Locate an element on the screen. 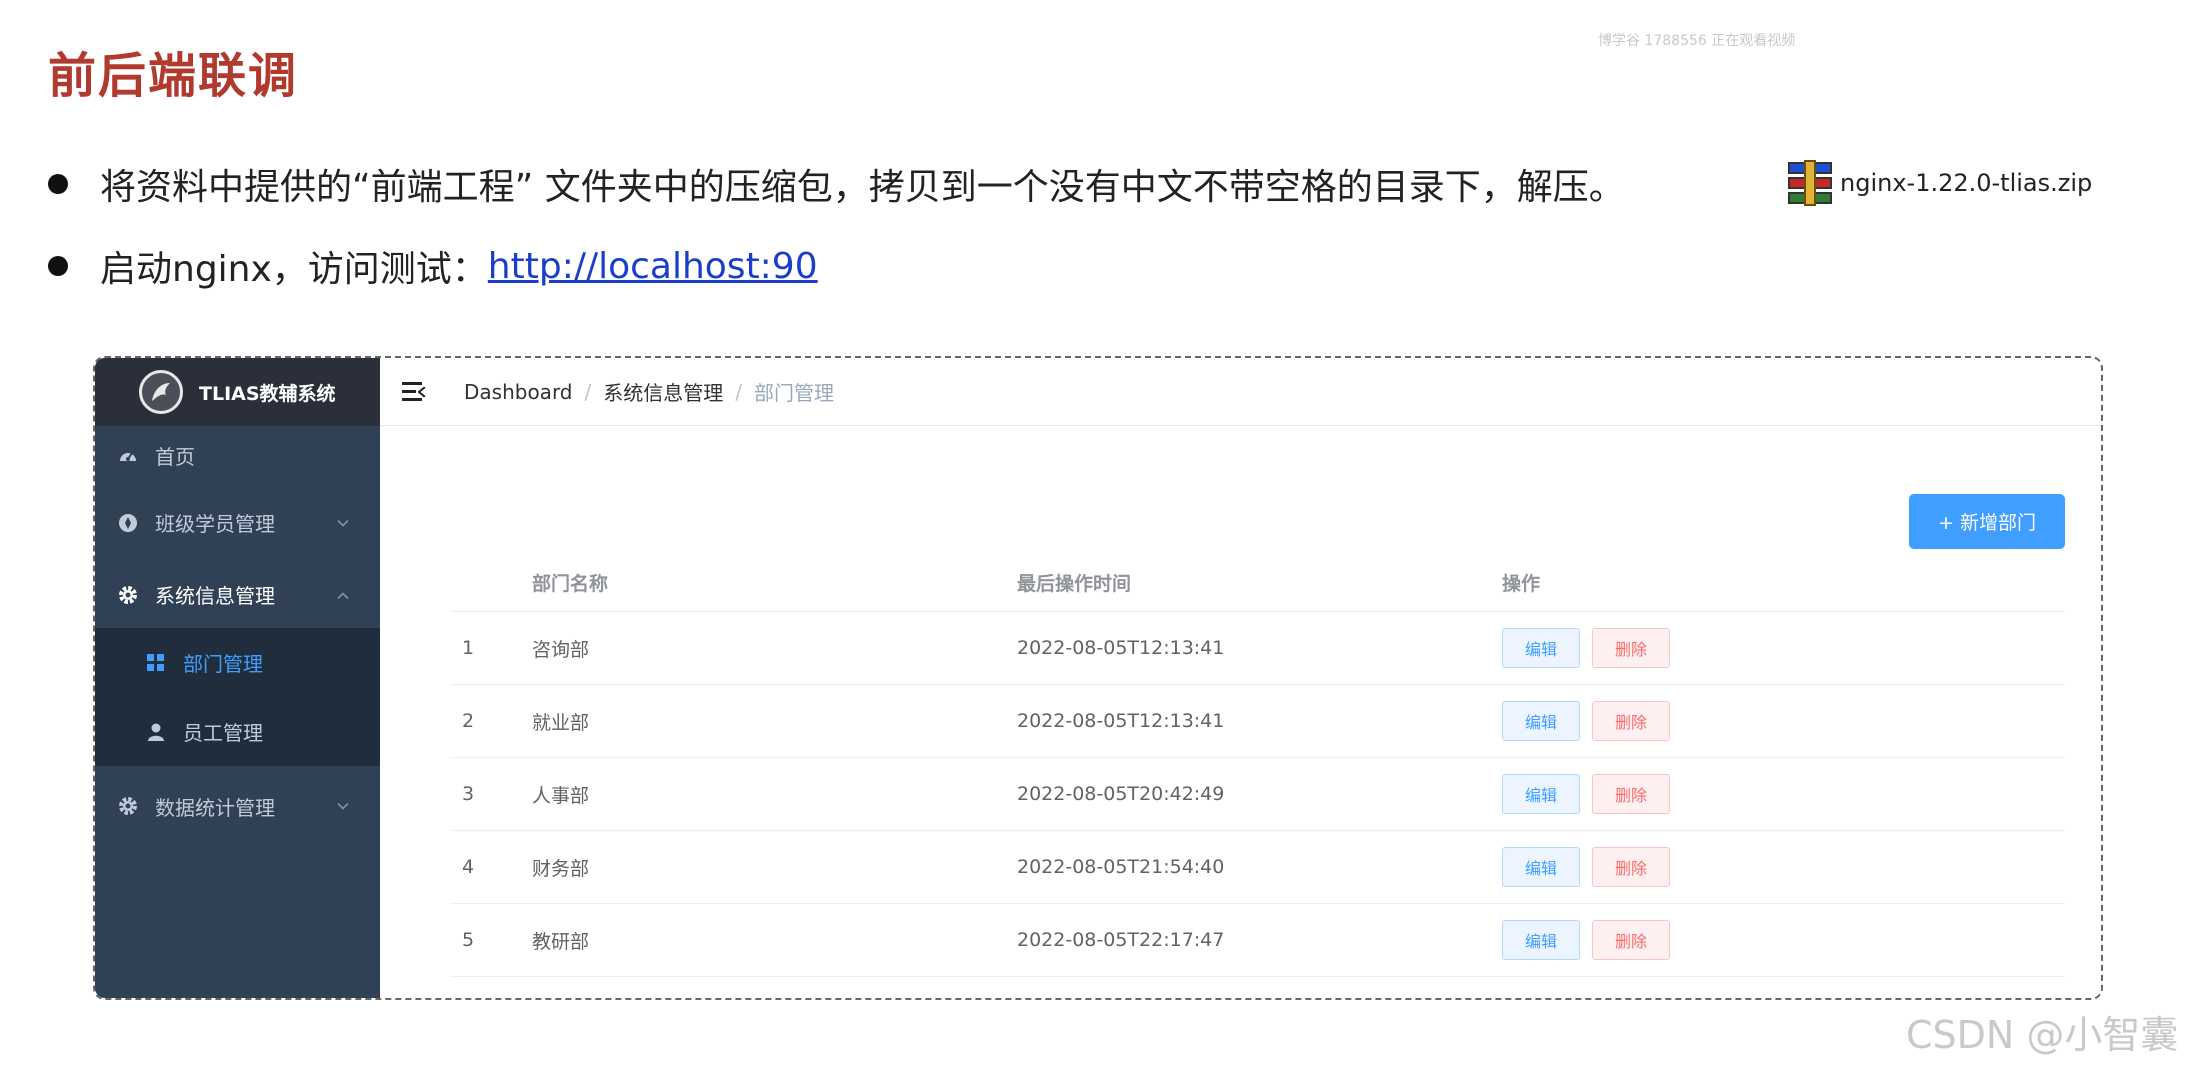 The height and width of the screenshot is (1068, 2193). table-row: 4 财务部 2022-08-05T21:54:40 编辑 删除 is located at coordinates (1257, 867).